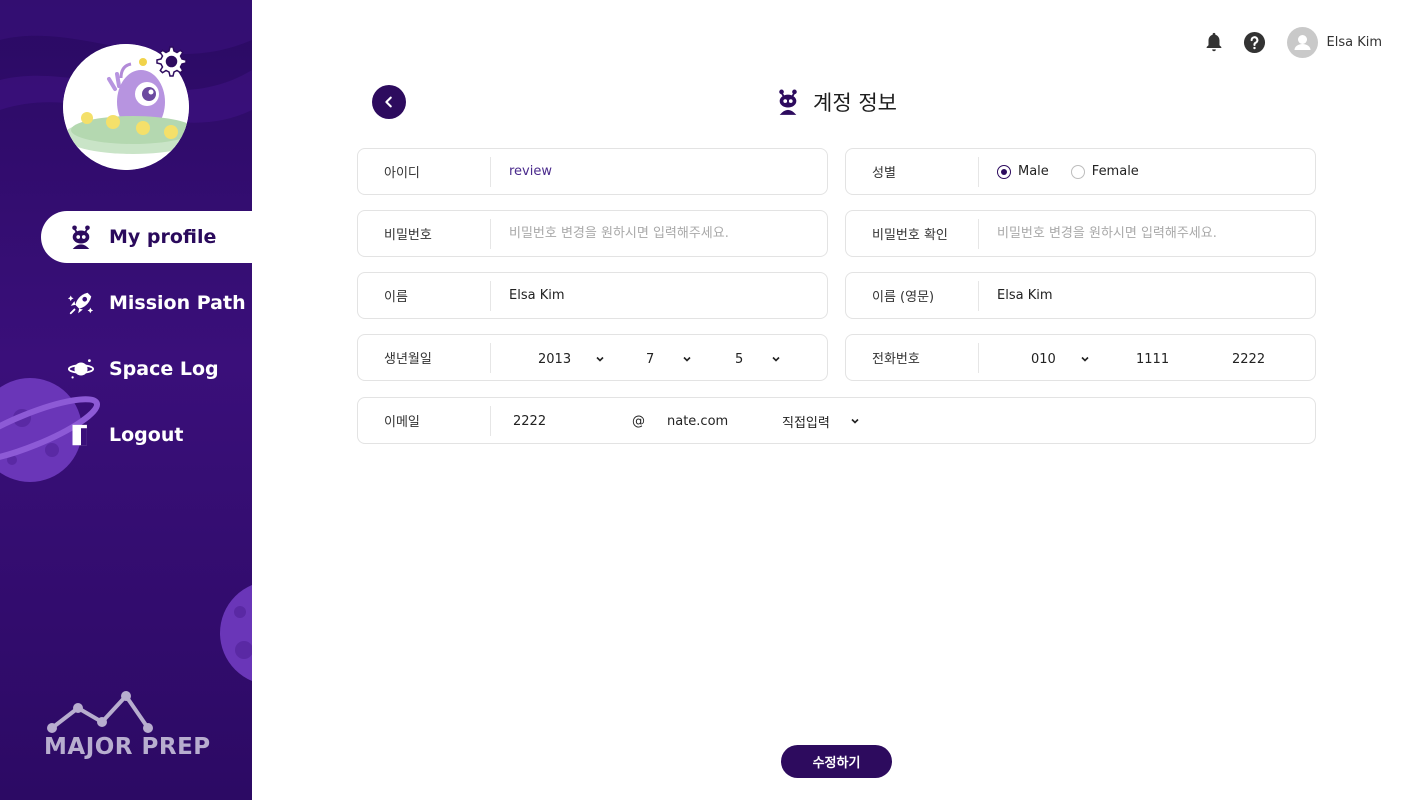 The width and height of the screenshot is (1422, 800). I want to click on name-en-input, so click(1156, 295).